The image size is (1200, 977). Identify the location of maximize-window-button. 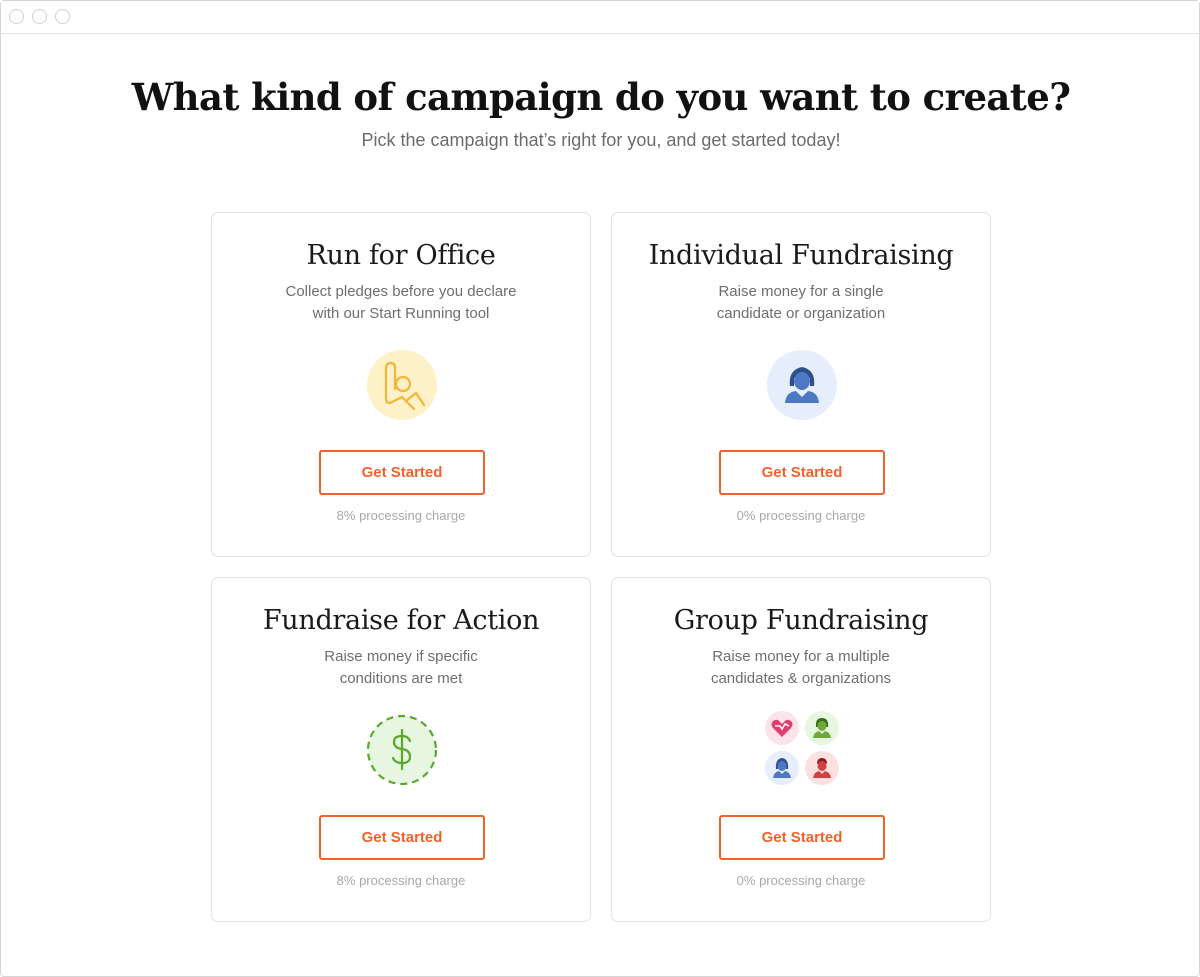
(62, 16).